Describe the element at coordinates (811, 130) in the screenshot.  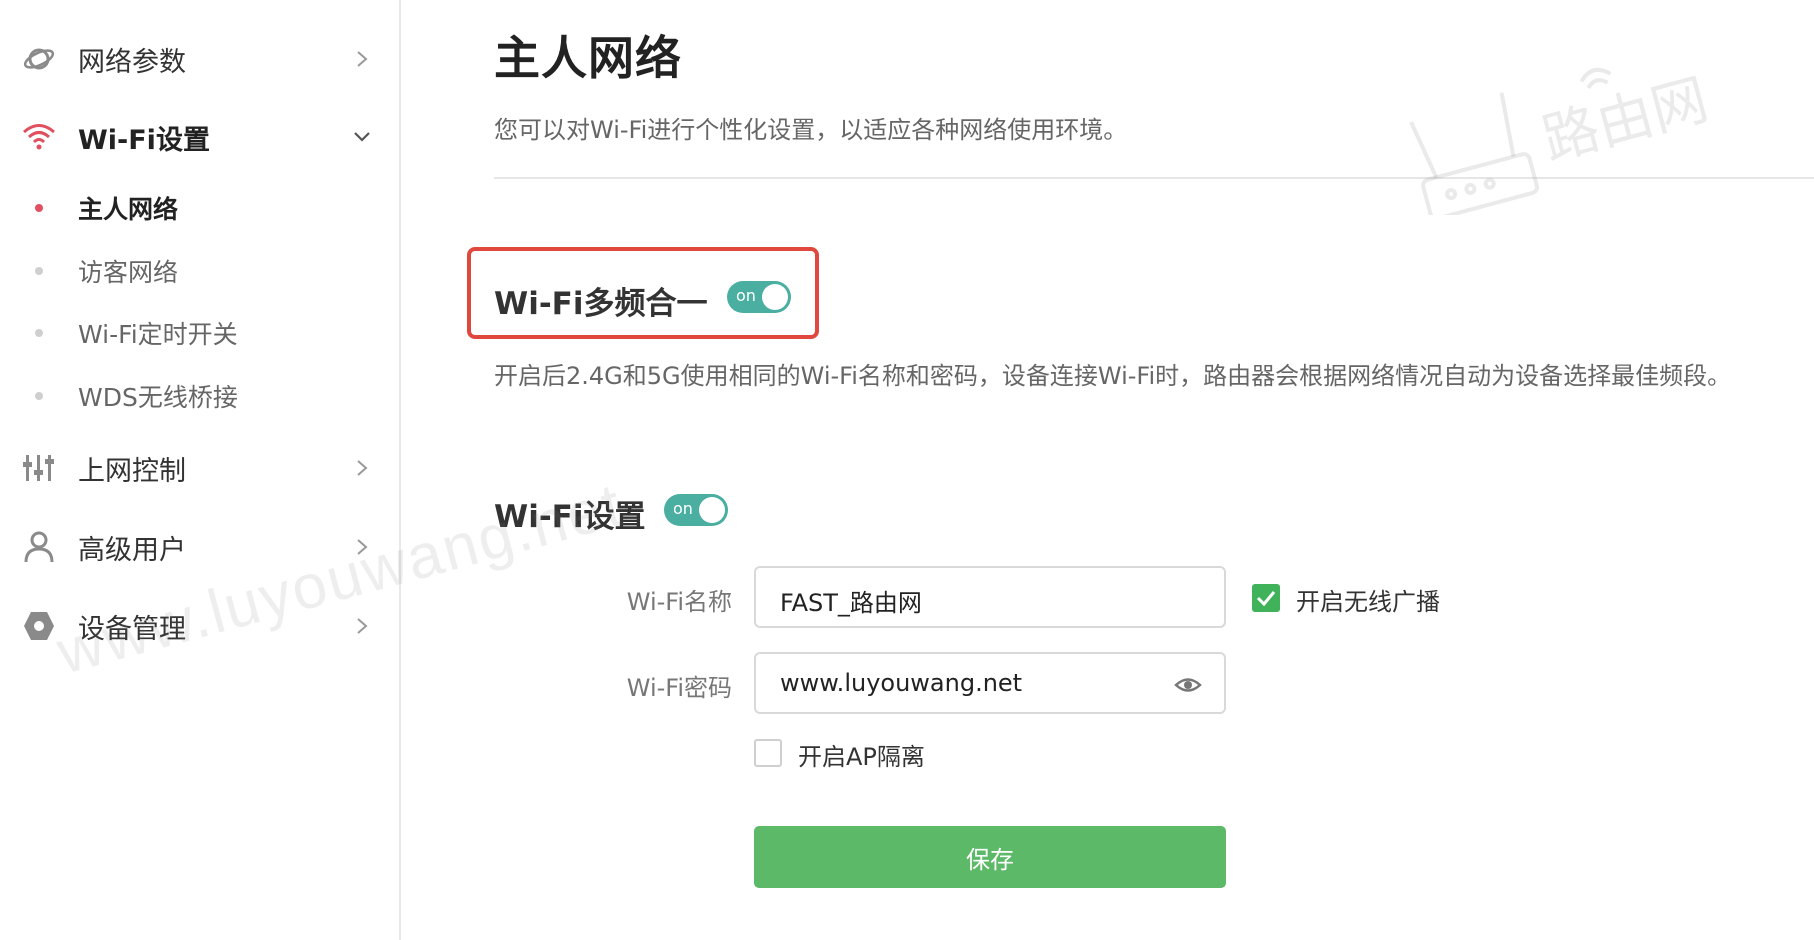
I see `page-description: 您可以对Wi-Fi进行个性化设置，以适应各种网络使用环境。` at that location.